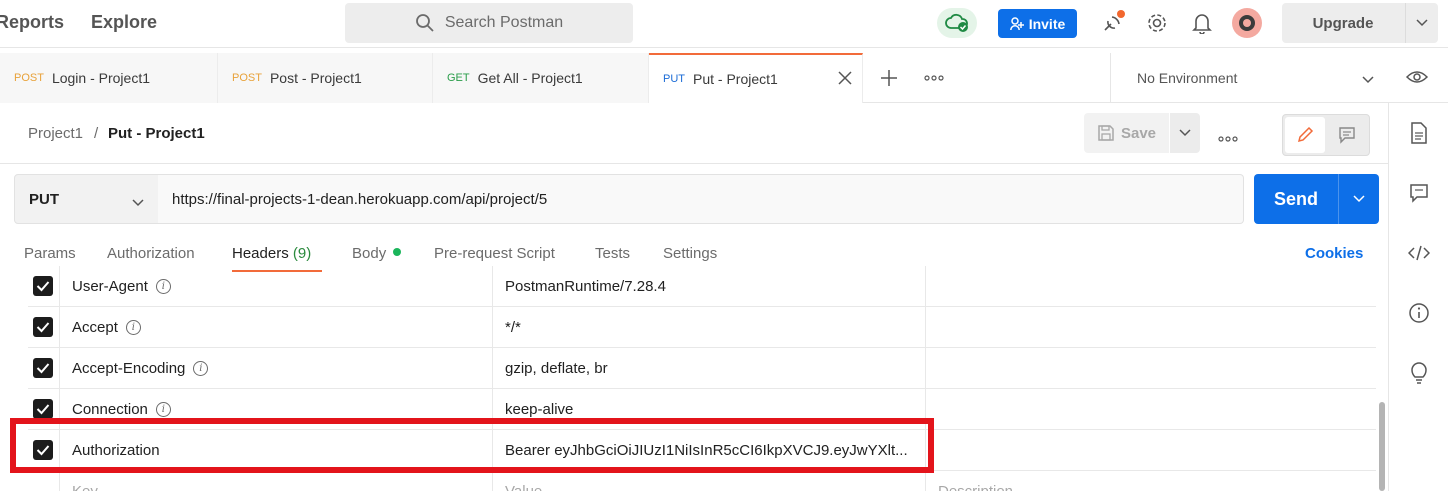 This screenshot has width=1448, height=491. Describe the element at coordinates (1113, 23) in the screenshot. I see `satellite-button` at that location.